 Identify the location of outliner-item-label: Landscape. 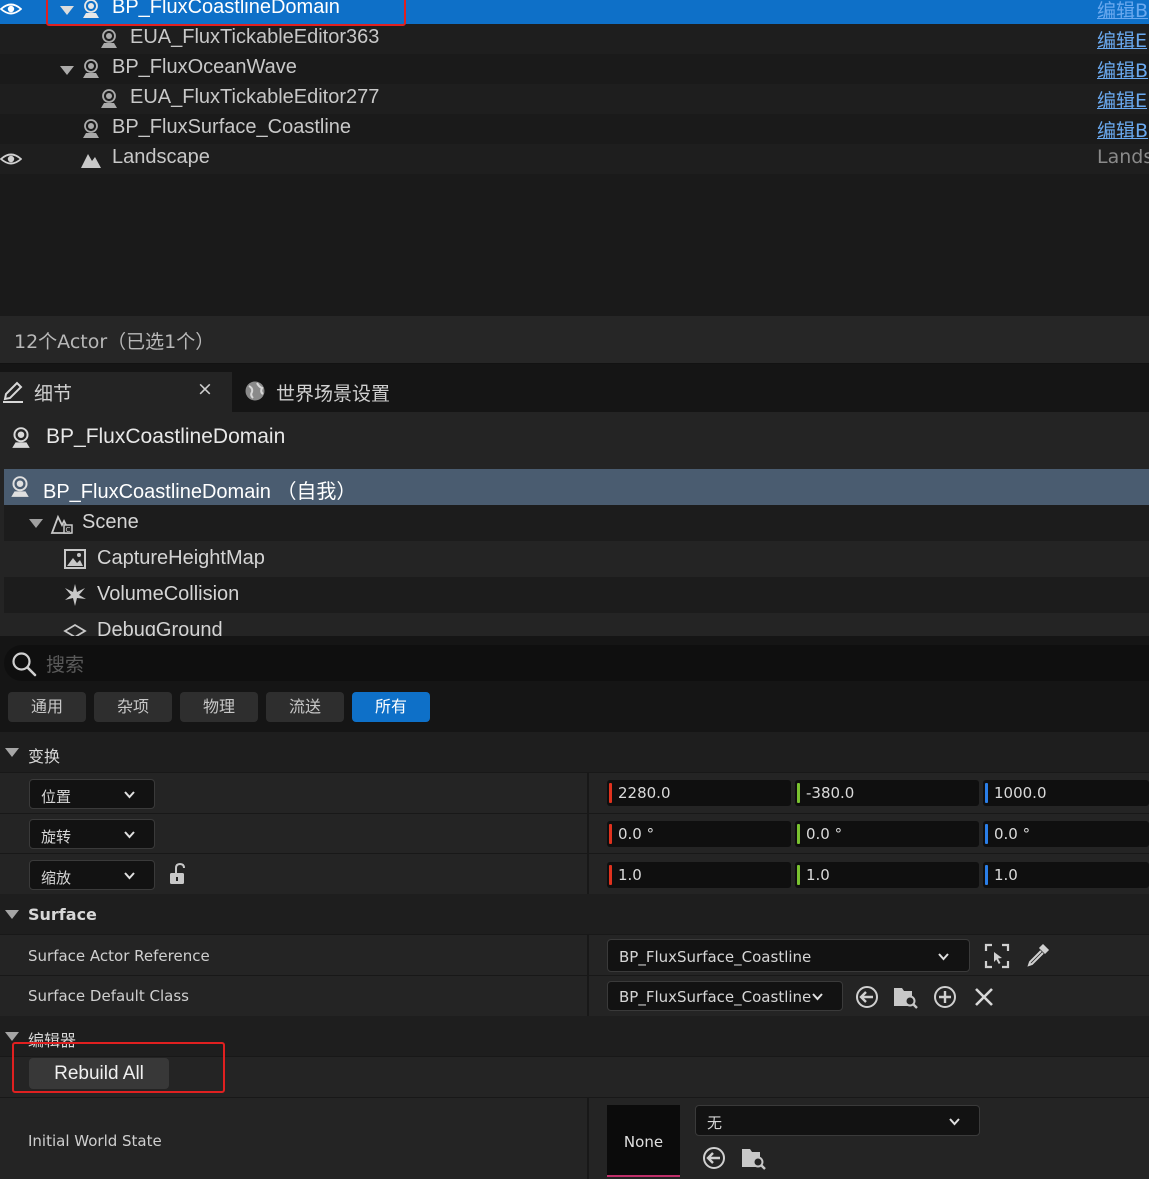
(161, 157).